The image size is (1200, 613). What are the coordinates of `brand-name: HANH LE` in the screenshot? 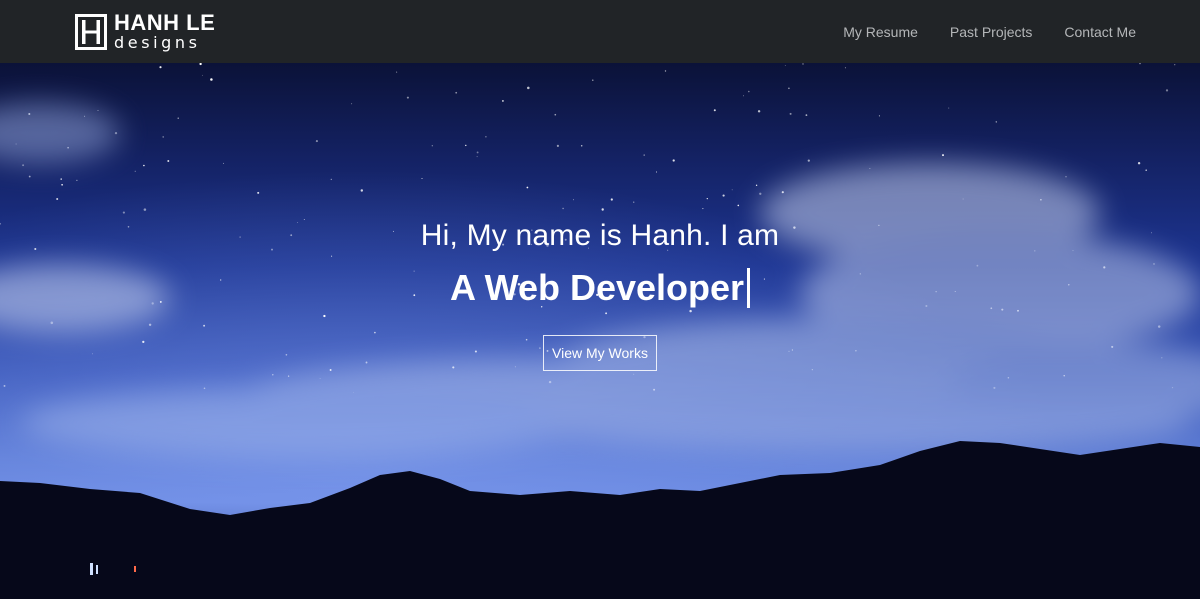 It's located at (165, 22).